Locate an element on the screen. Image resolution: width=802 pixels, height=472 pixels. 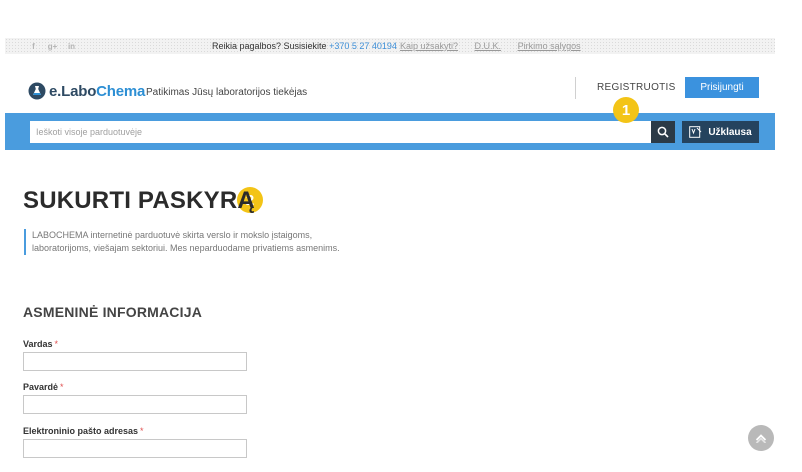
last-name-field is located at coordinates (135, 404).